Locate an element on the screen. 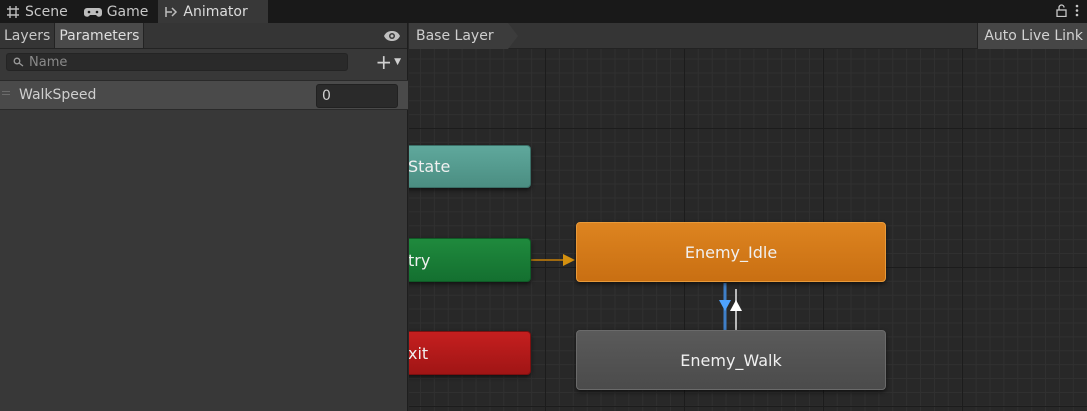  parameter-value-field is located at coordinates (357, 96).